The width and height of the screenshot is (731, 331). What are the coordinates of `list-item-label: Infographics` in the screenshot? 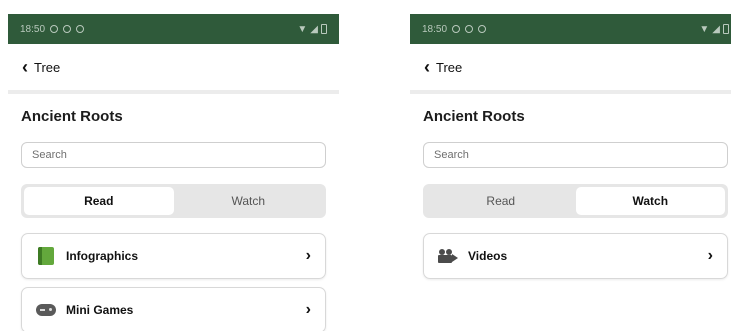 It's located at (102, 256).